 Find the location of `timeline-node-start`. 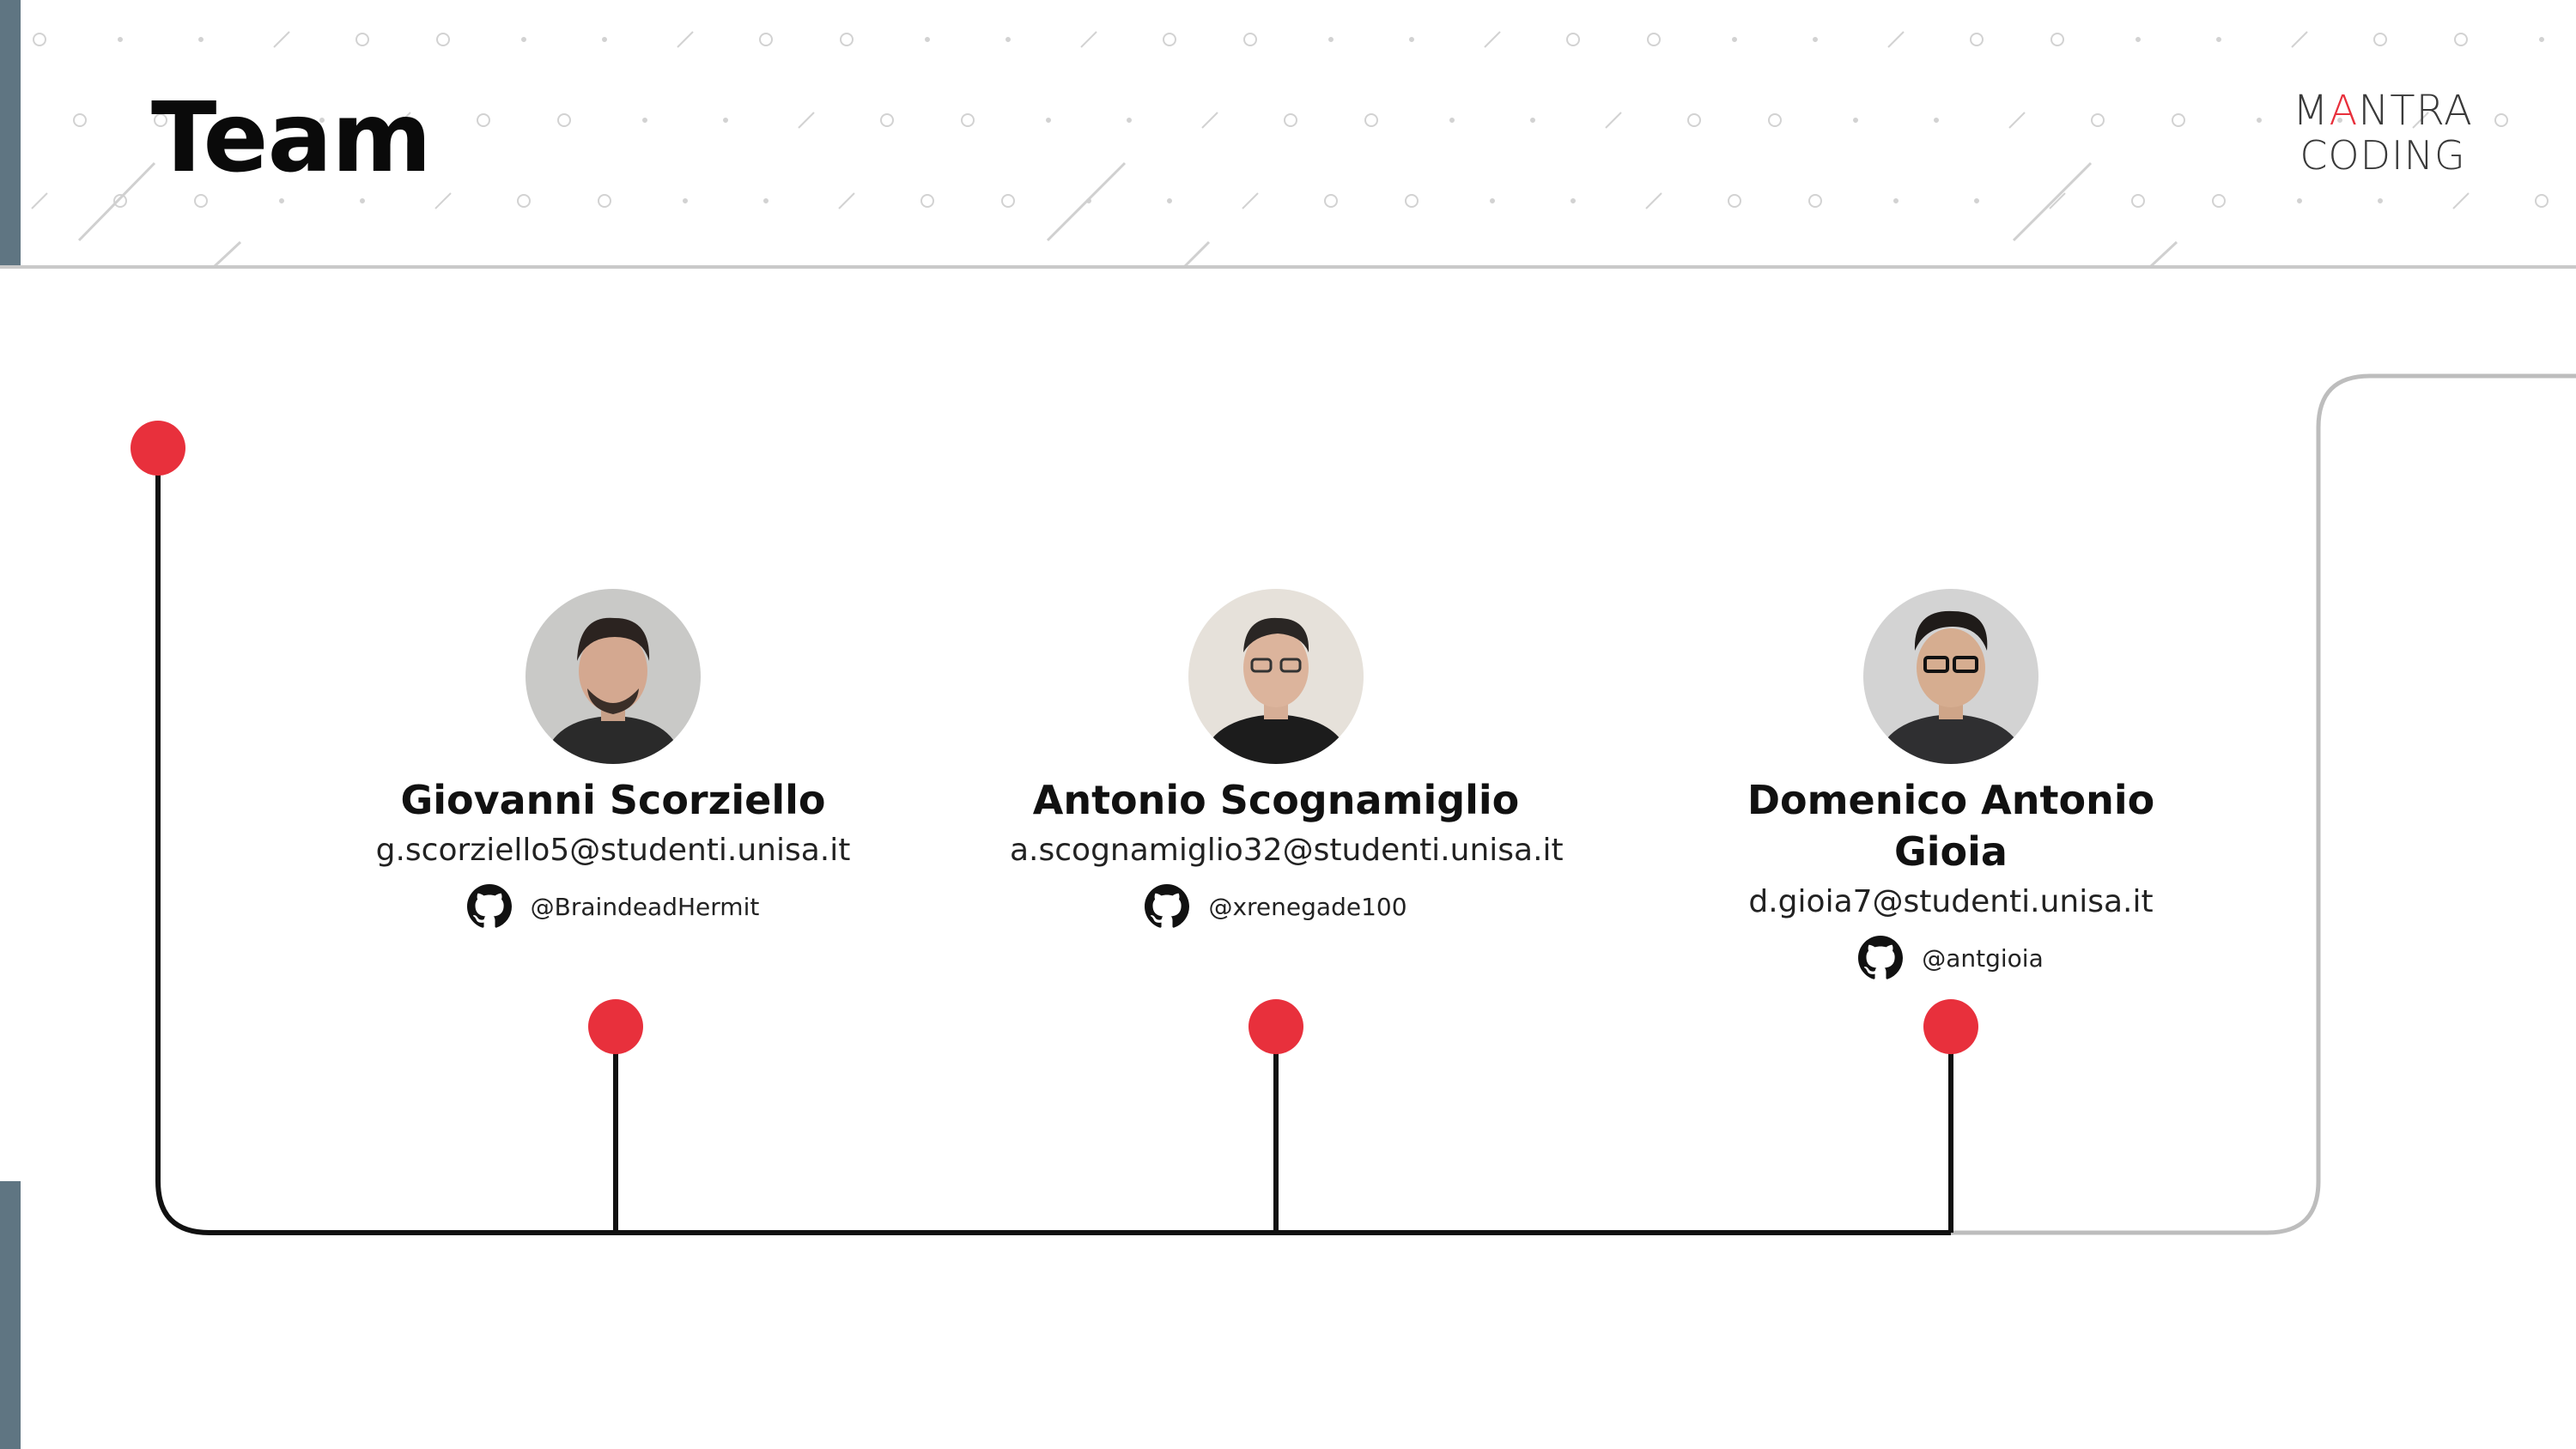

timeline-node-start is located at coordinates (158, 448).